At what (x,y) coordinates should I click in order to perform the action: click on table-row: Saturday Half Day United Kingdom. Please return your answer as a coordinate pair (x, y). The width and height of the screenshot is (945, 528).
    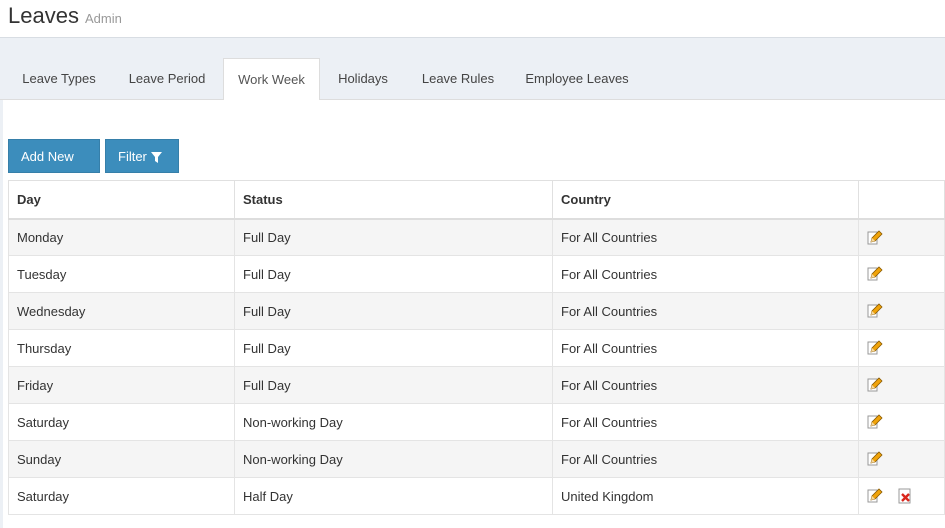
    Looking at the image, I should click on (476, 496).